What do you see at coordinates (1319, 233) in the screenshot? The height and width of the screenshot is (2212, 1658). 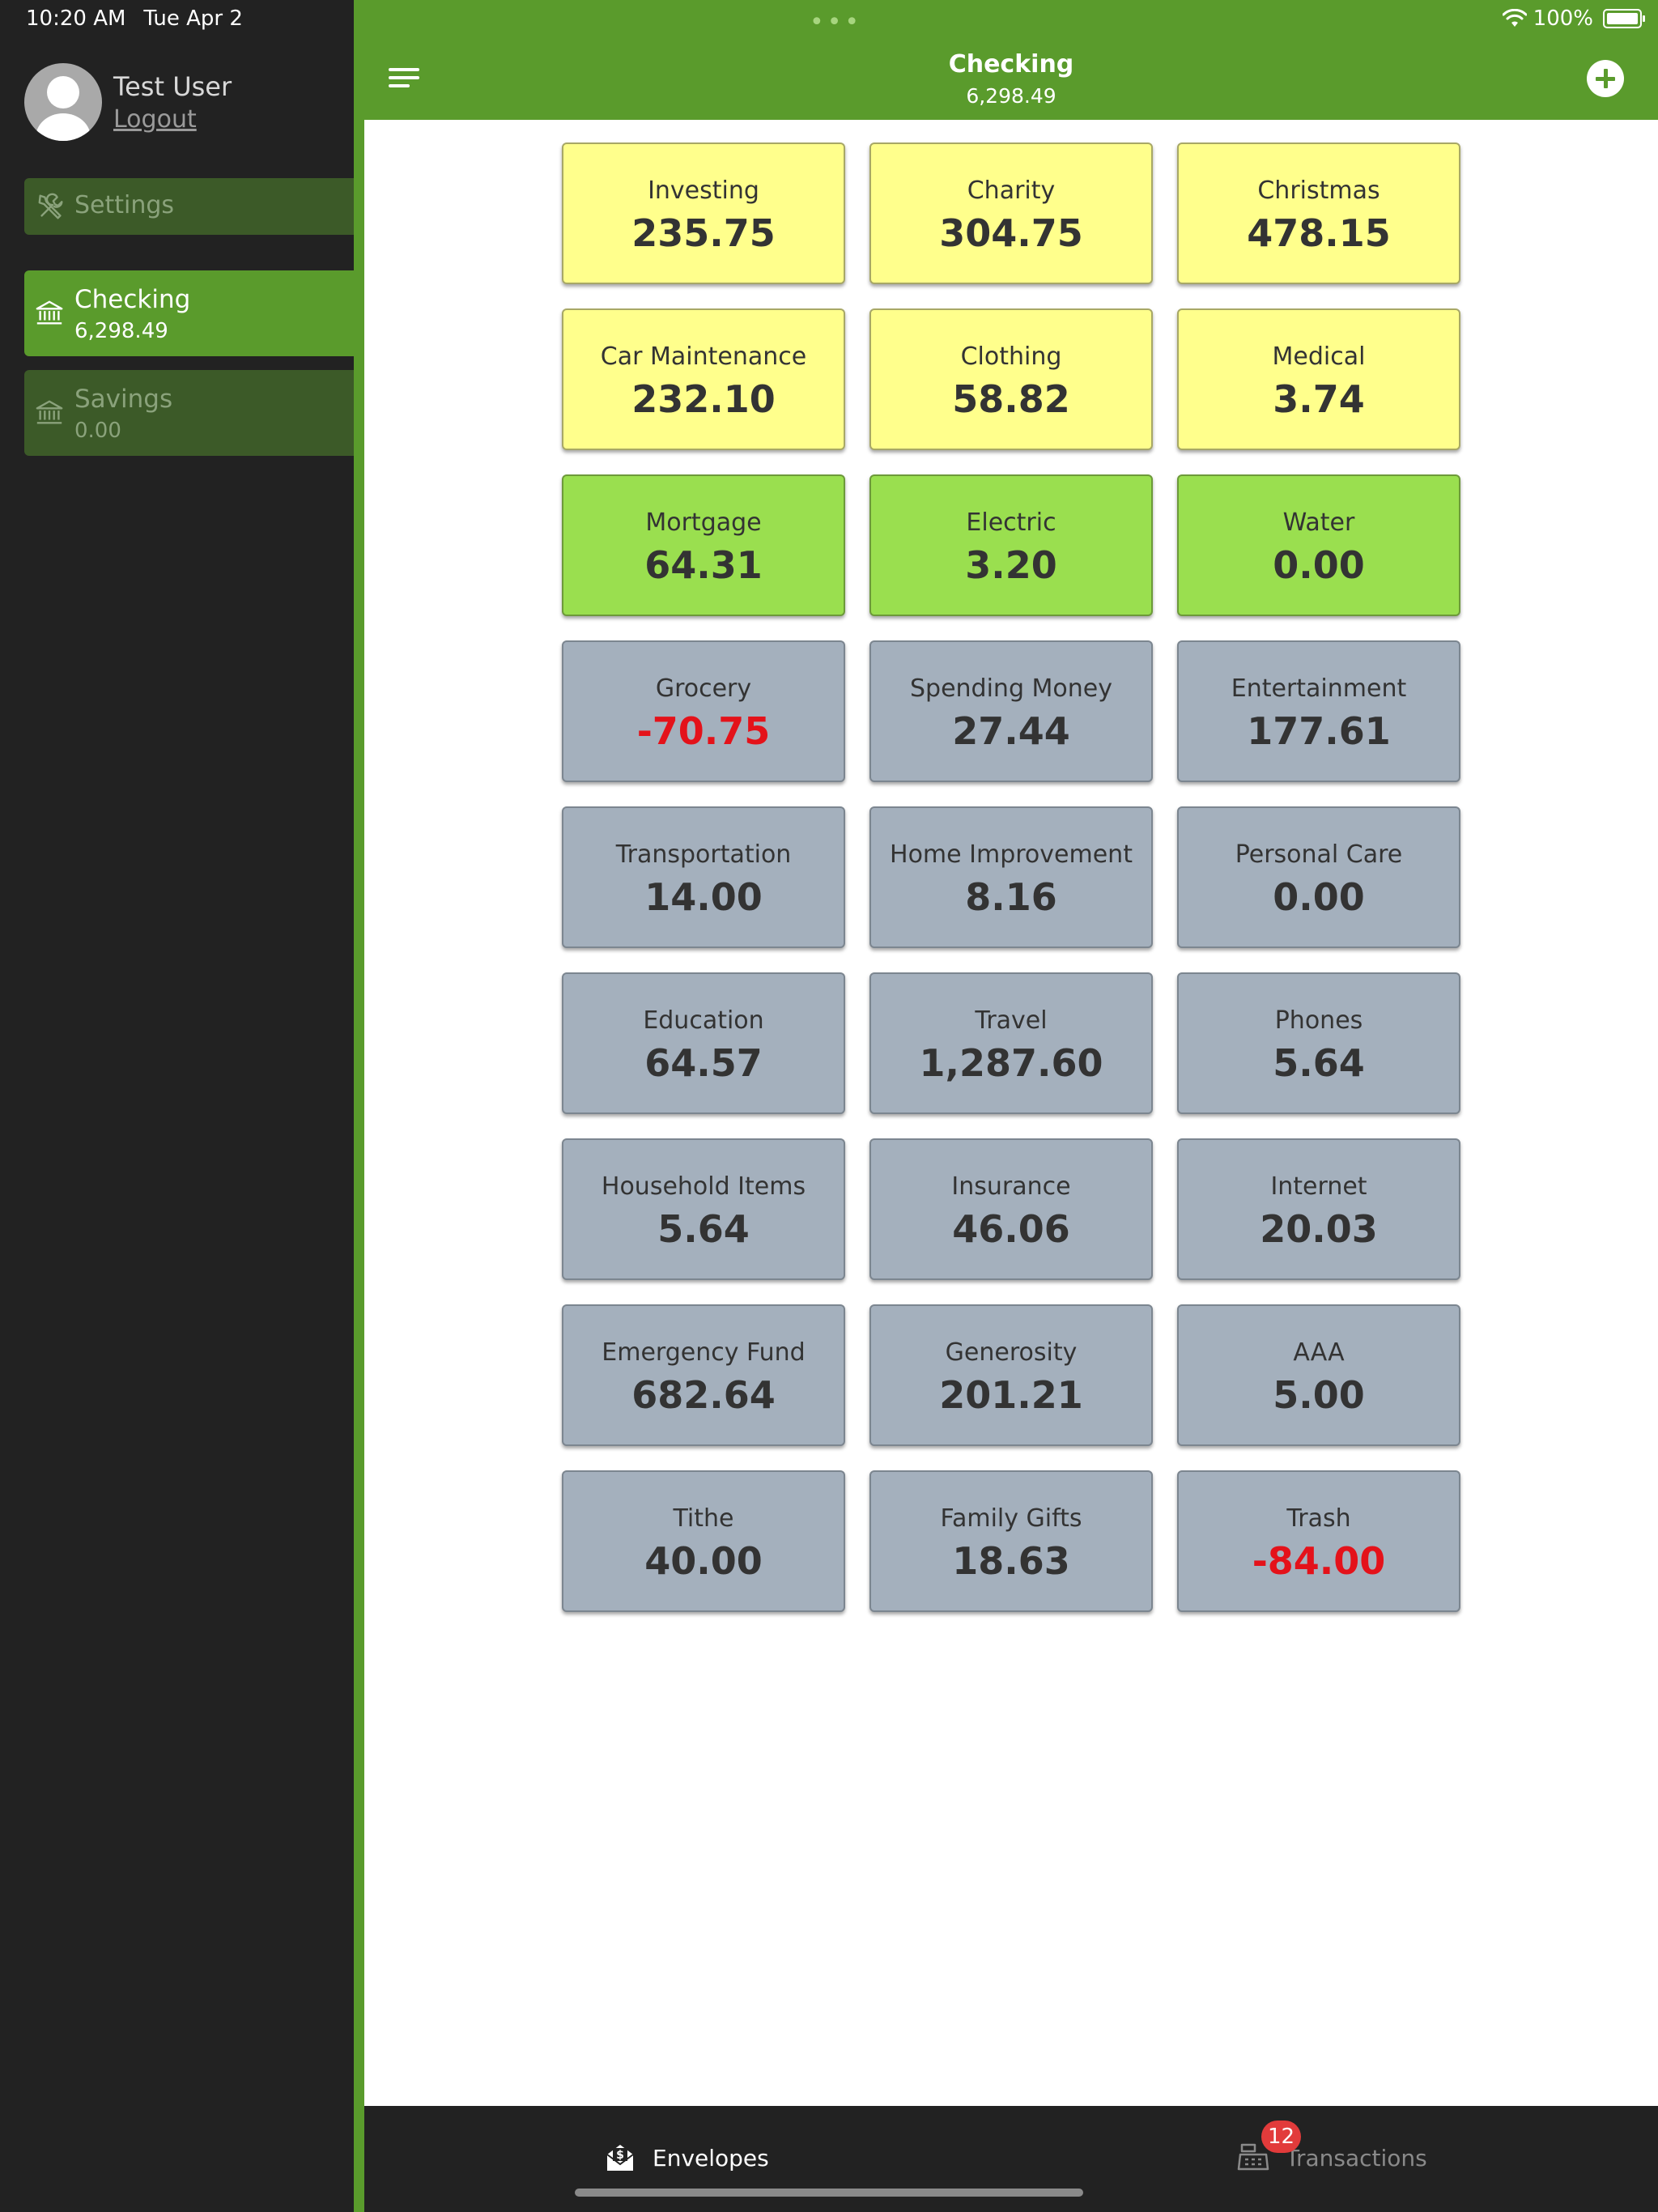 I see `envelope-amount: 478.15` at bounding box center [1319, 233].